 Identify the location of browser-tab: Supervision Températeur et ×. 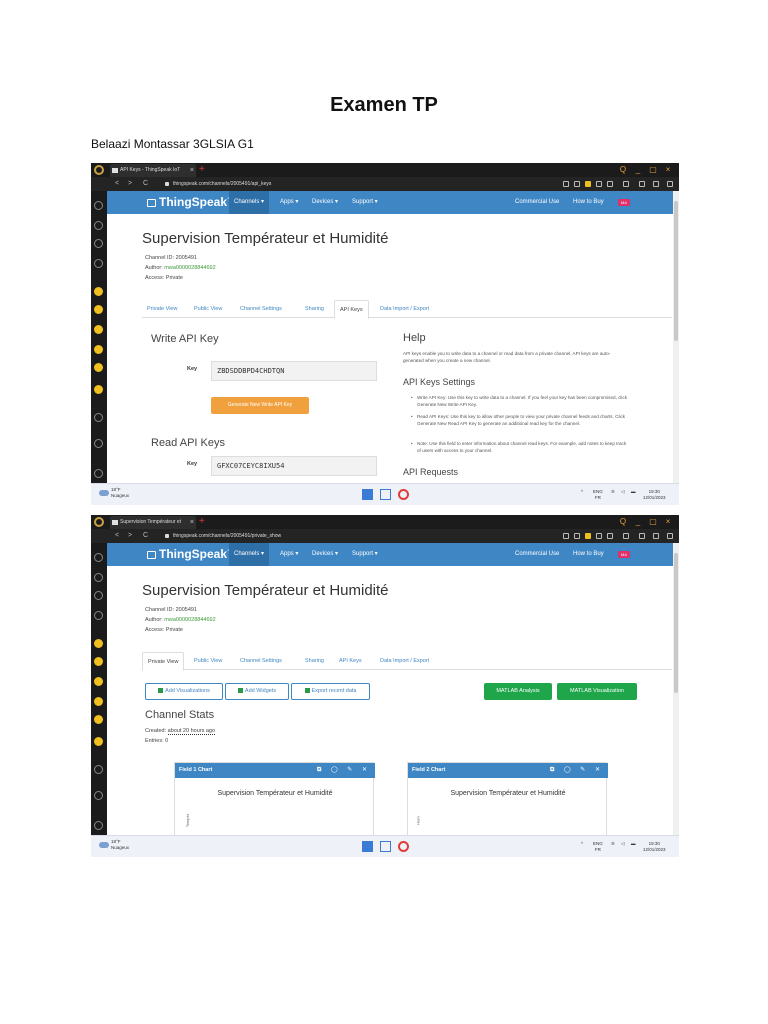
(153, 522).